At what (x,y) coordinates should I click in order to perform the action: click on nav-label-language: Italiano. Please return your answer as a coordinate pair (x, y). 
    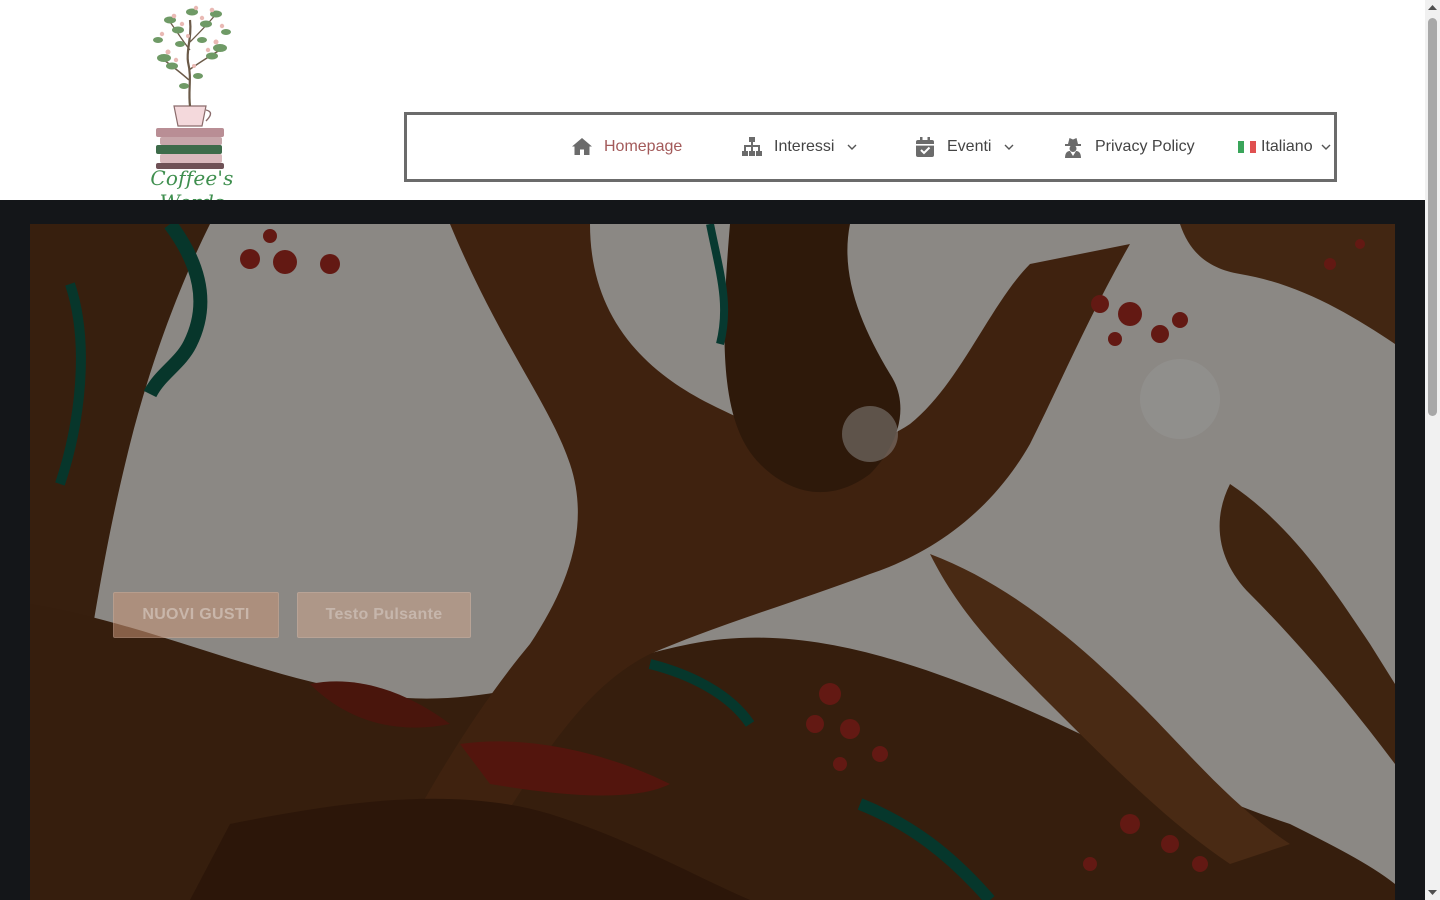
    Looking at the image, I should click on (1287, 146).